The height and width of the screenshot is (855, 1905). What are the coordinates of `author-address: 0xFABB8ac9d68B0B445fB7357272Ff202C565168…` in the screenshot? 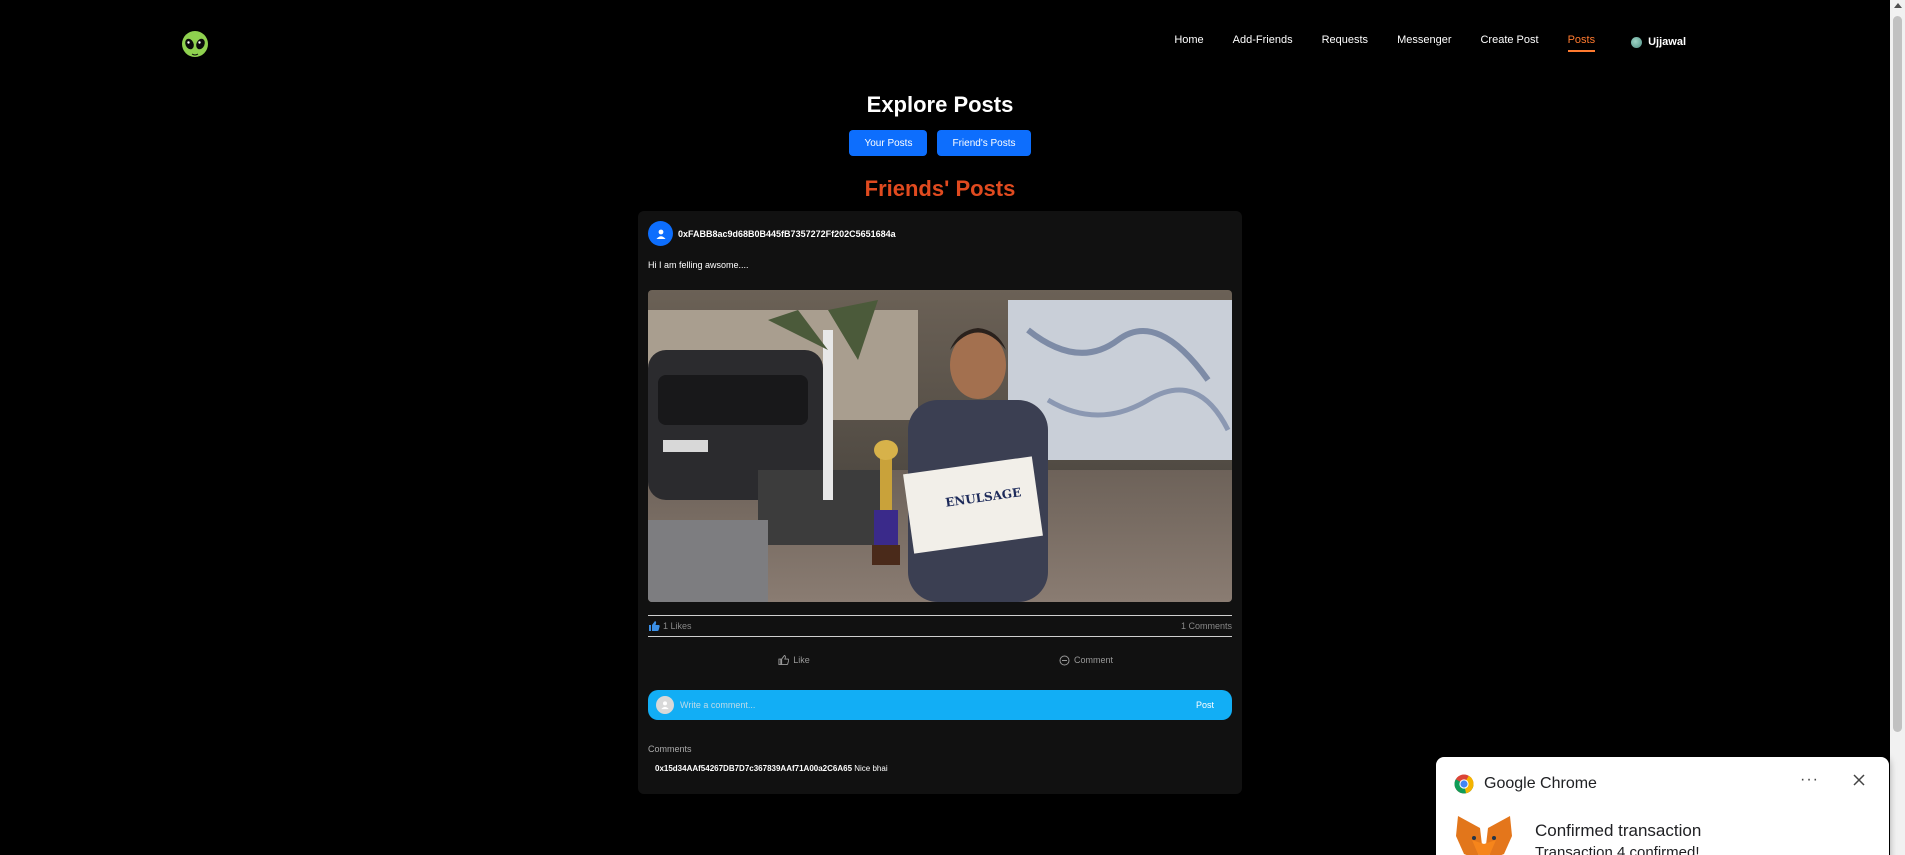 It's located at (787, 233).